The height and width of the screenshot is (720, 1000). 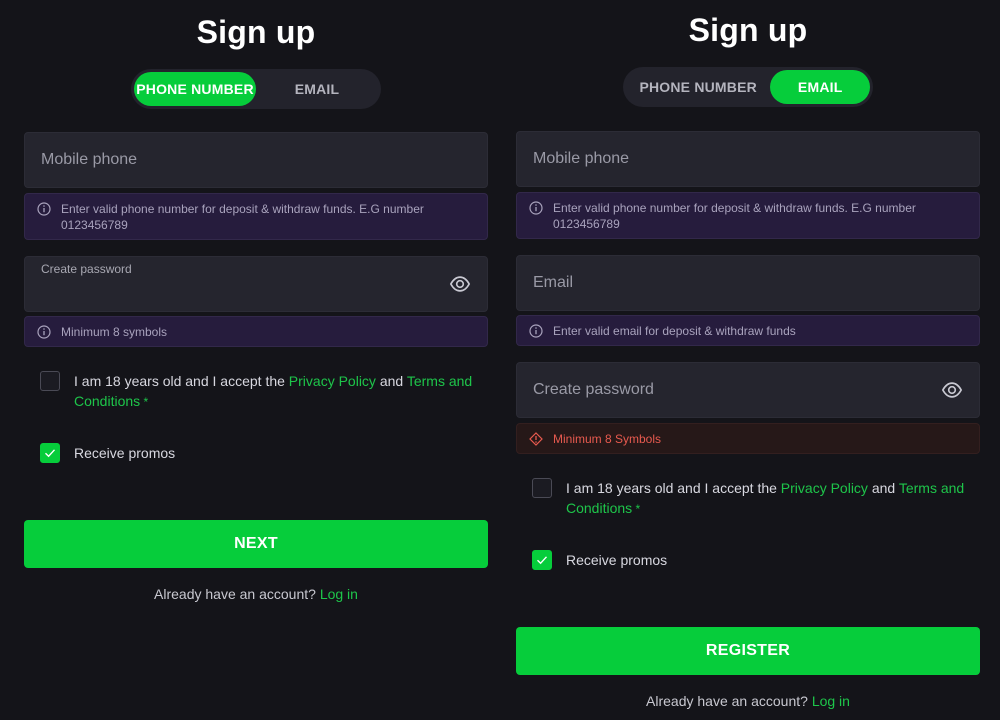 What do you see at coordinates (536, 438) in the screenshot?
I see `warning-icon` at bounding box center [536, 438].